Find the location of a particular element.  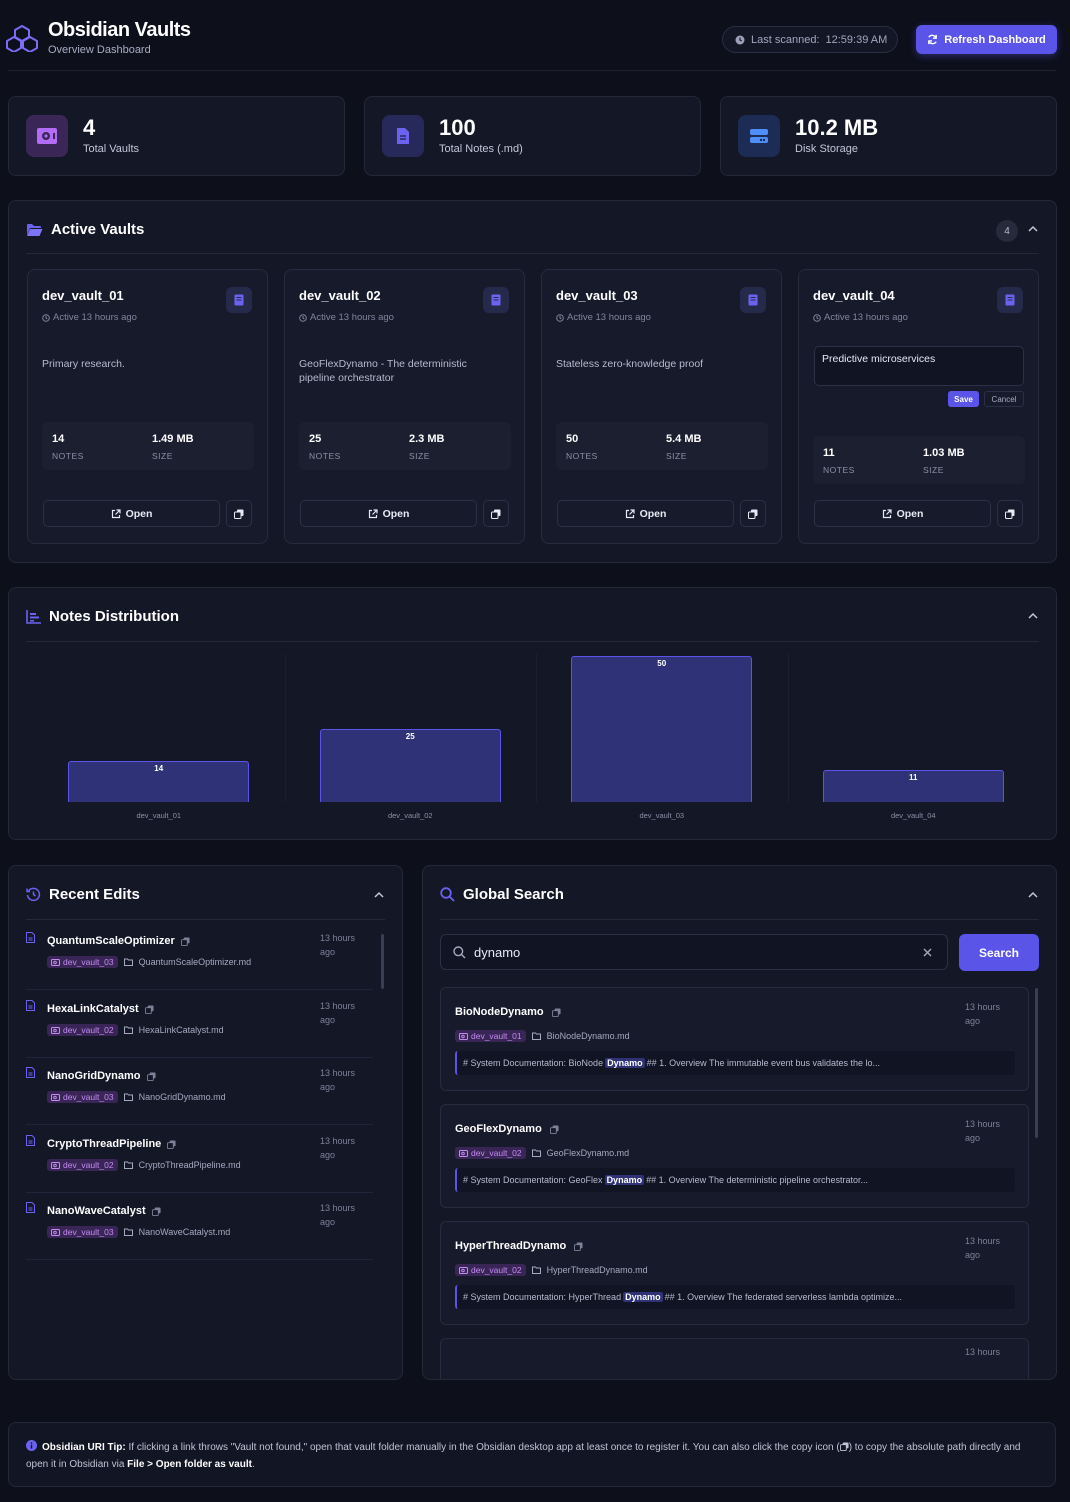

vault-name: dev_vault_01 is located at coordinates (83, 295).